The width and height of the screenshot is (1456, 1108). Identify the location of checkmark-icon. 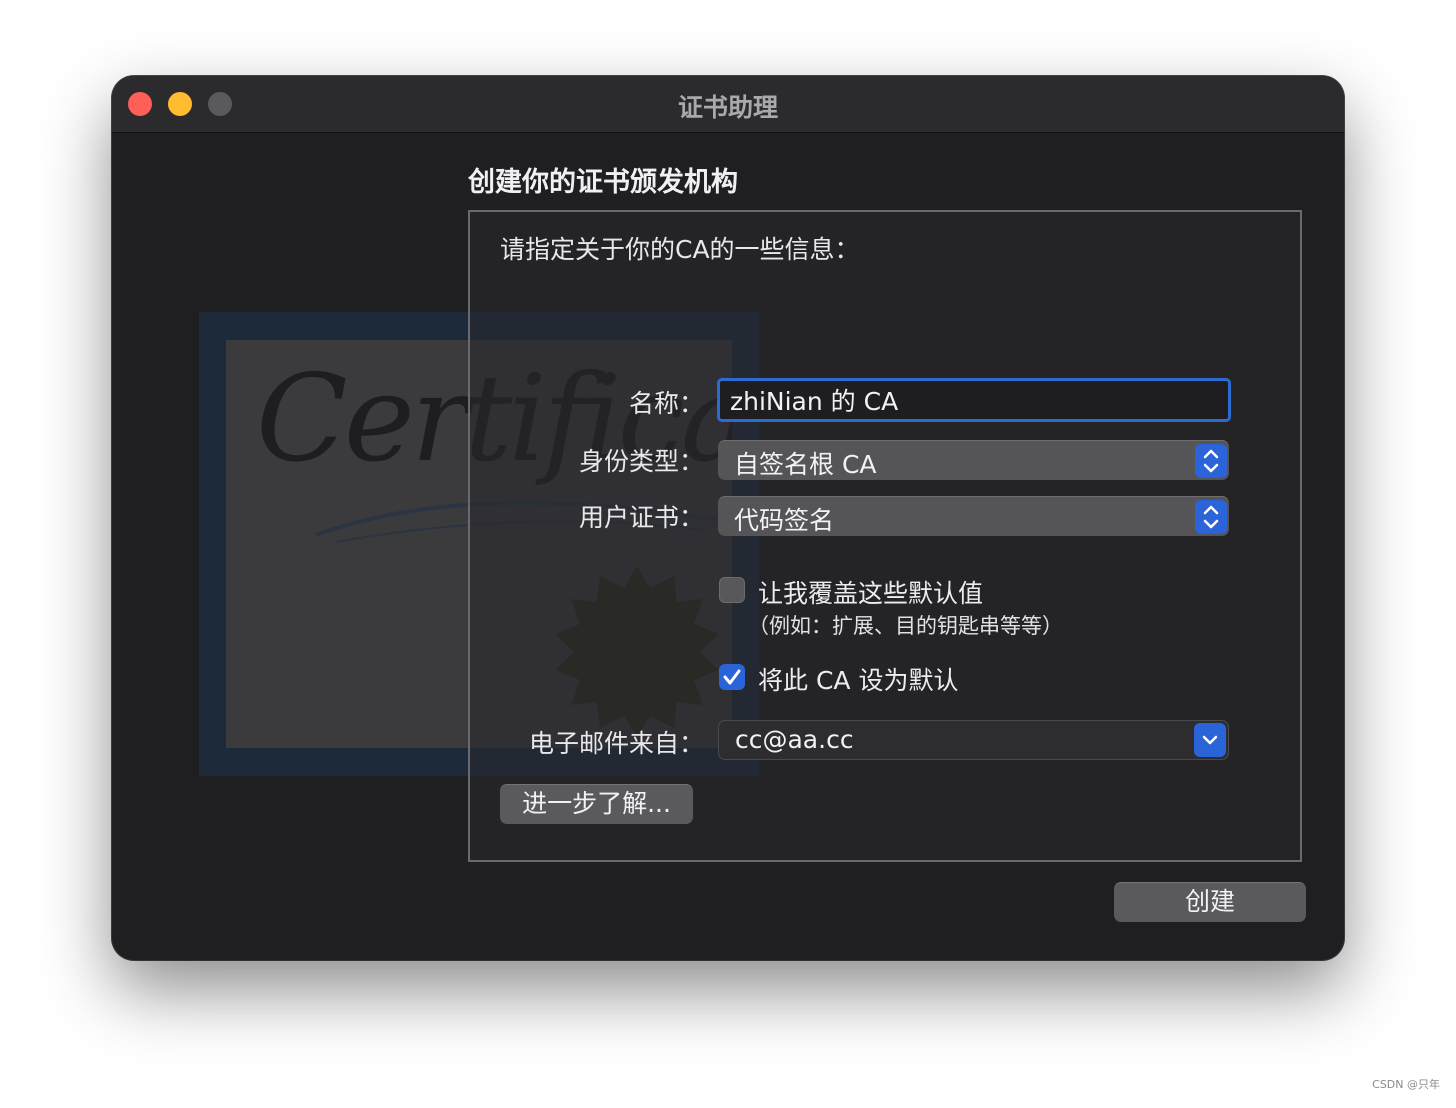
(732, 677).